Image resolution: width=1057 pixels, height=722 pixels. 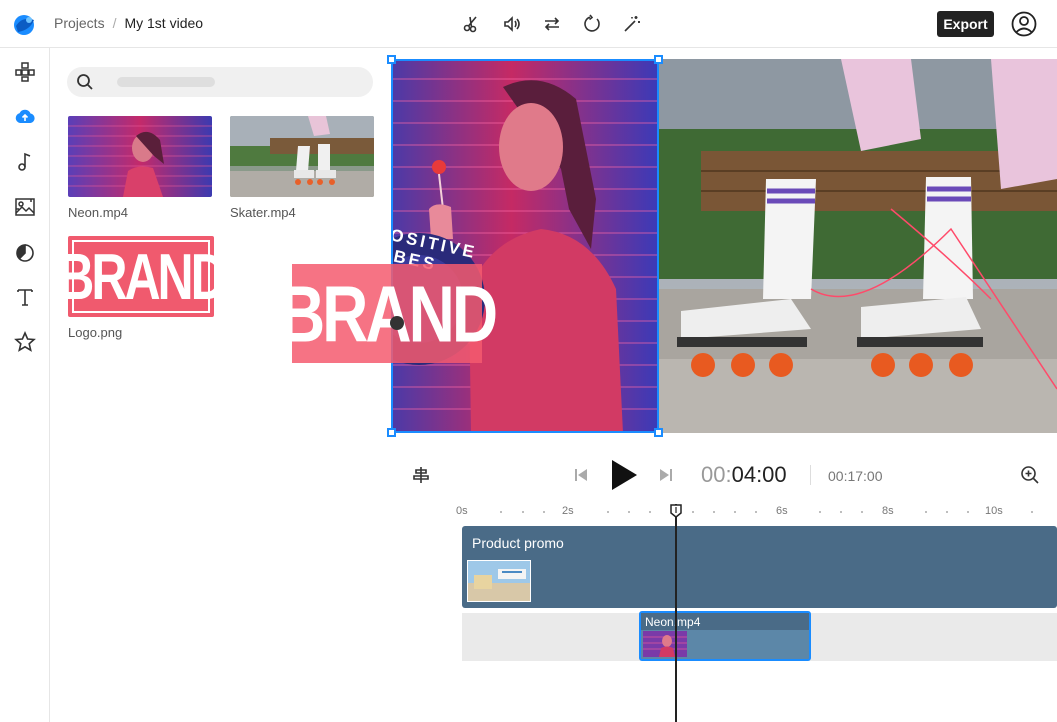 I want to click on scissors-icon, so click(x=470, y=24).